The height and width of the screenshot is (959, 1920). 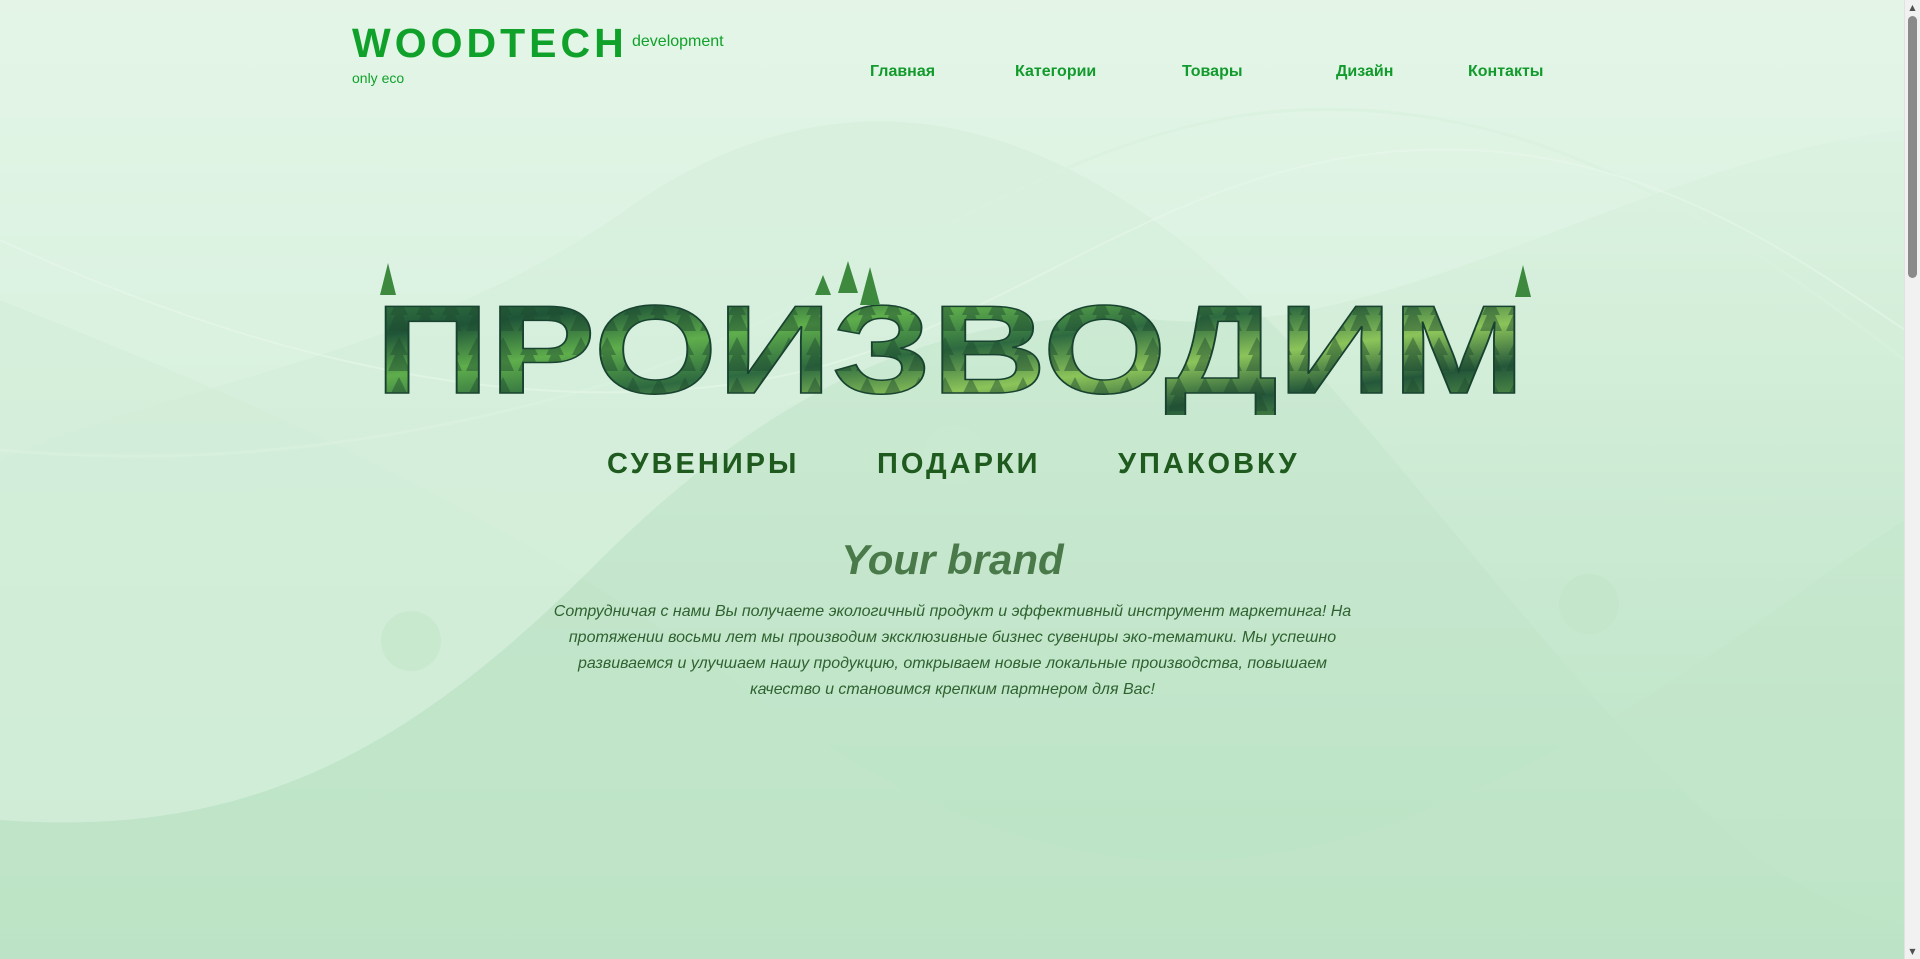 What do you see at coordinates (1912, 479) in the screenshot?
I see `vertical-scrollbar: ▲ ▼` at bounding box center [1912, 479].